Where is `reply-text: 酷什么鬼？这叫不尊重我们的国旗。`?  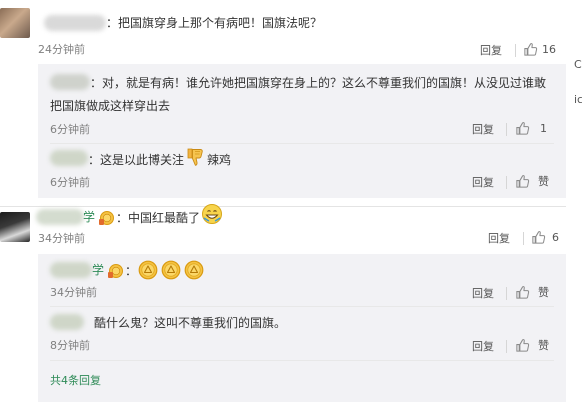 reply-text: 酷什么鬼？这叫不尊重我们的国旗。 is located at coordinates (190, 323).